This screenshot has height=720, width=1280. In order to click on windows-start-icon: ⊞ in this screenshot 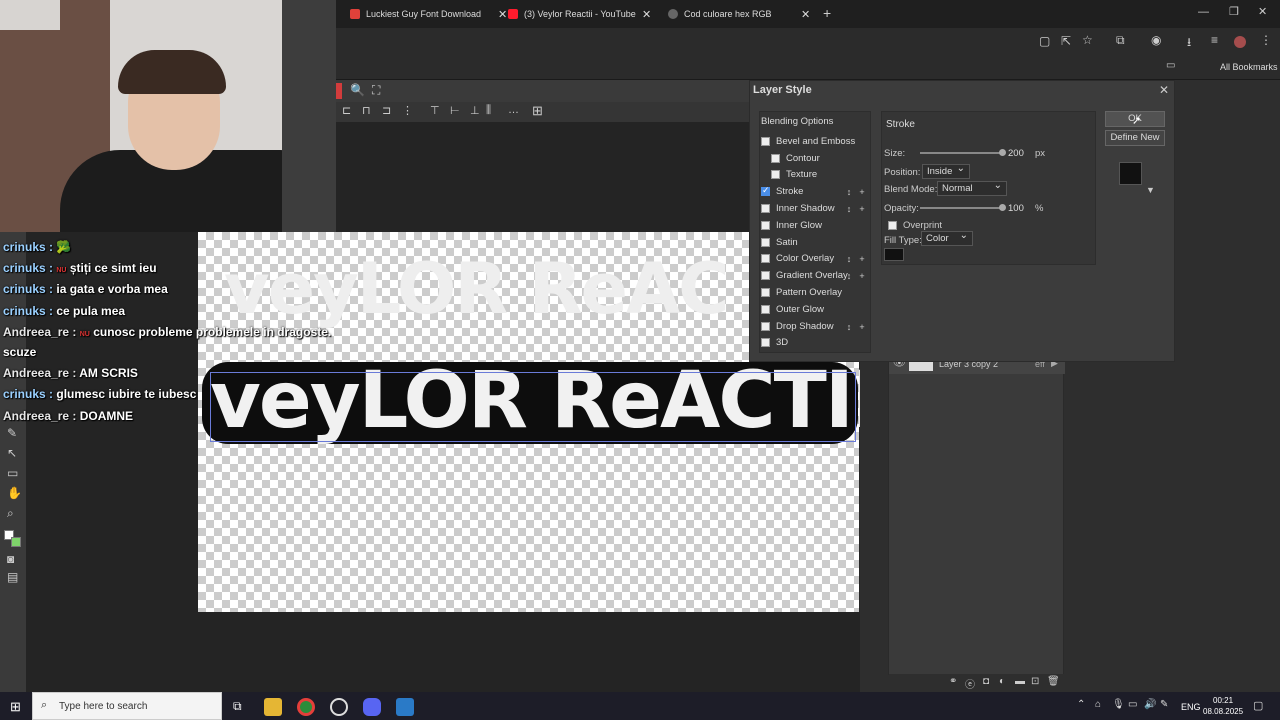, I will do `click(15, 707)`.